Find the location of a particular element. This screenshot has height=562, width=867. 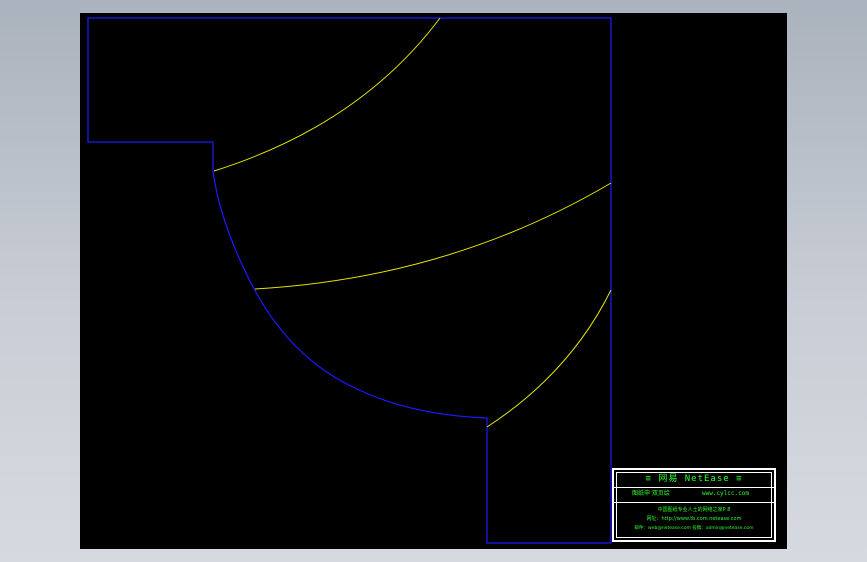

curve-top is located at coordinates (327, 94).